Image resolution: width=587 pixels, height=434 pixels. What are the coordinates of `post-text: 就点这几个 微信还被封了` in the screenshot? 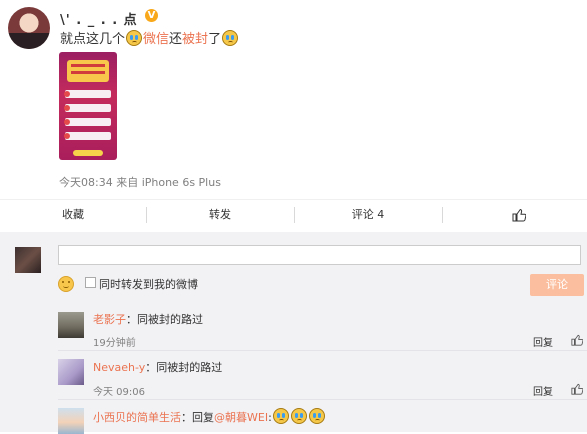 It's located at (149, 39).